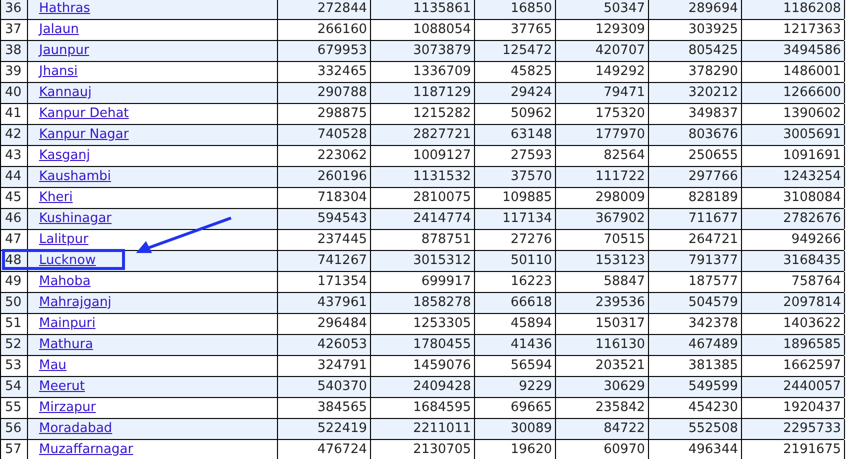 This screenshot has height=459, width=846. I want to click on row-number: 38, so click(14, 51).